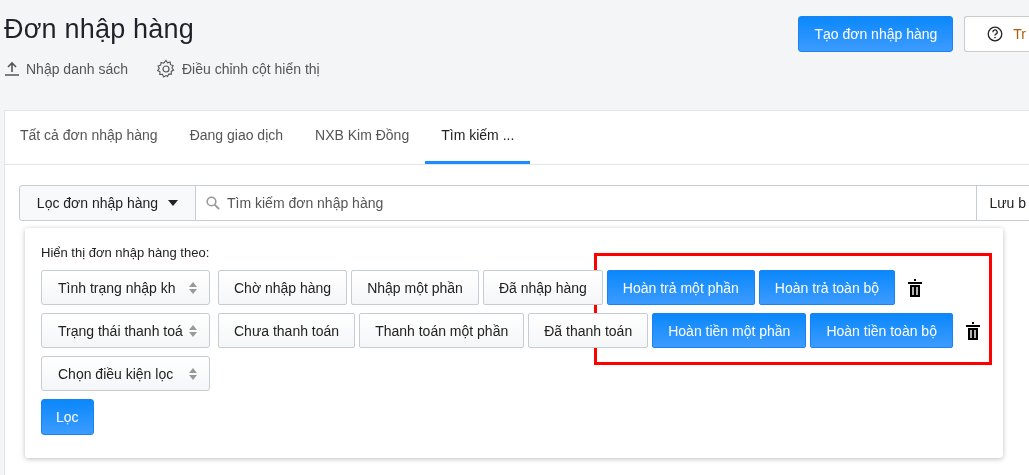  Describe the element at coordinates (97, 137) in the screenshot. I see `tab: Tất cả đơn nhập hàng` at that location.